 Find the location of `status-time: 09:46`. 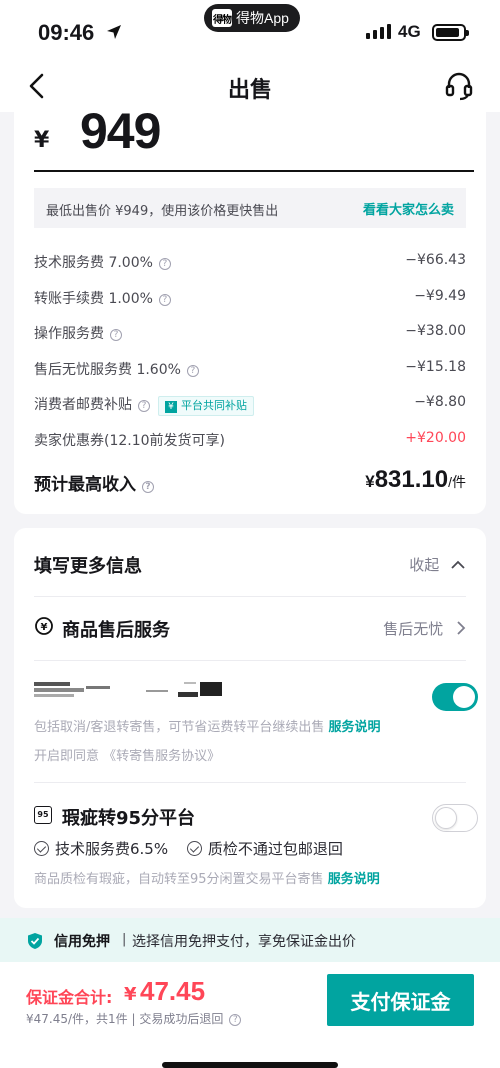

status-time: 09:46 is located at coordinates (66, 32).